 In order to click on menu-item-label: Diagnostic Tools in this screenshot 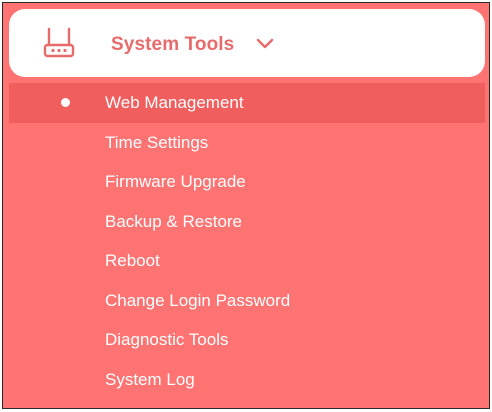, I will do `click(167, 339)`.